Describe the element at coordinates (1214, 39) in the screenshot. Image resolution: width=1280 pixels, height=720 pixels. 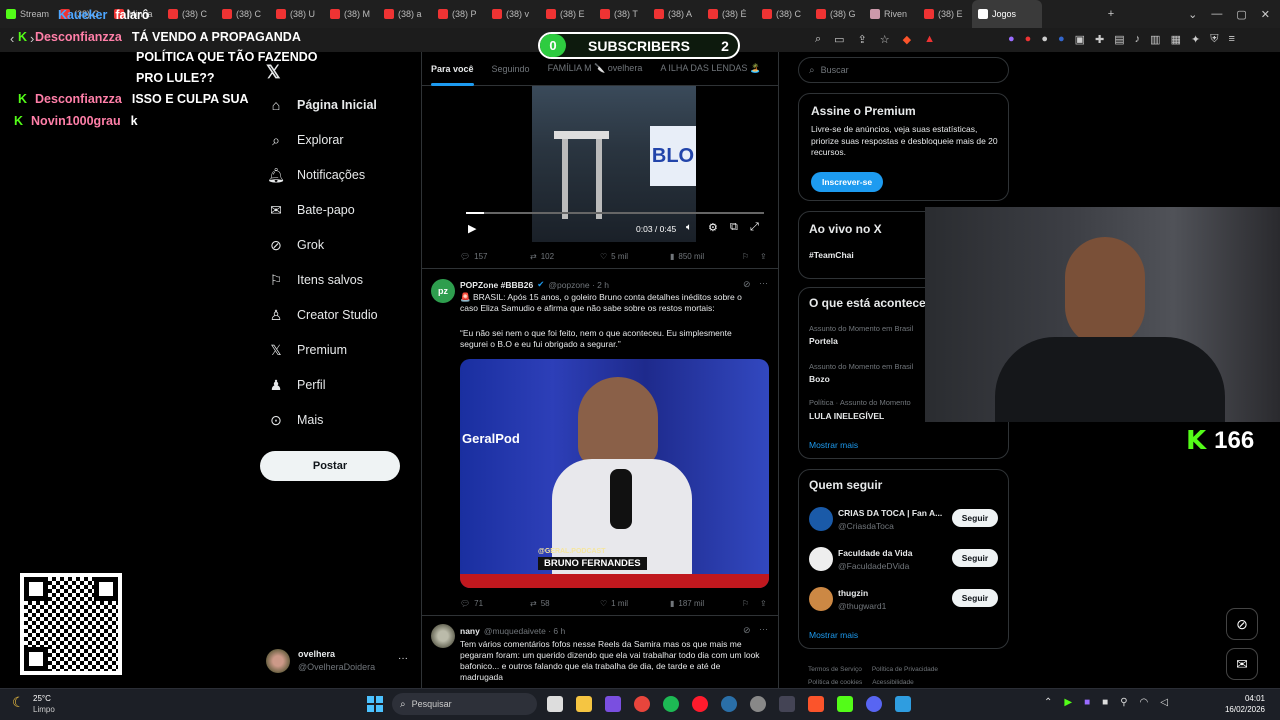
I see `vpn-icon: ⛨` at that location.